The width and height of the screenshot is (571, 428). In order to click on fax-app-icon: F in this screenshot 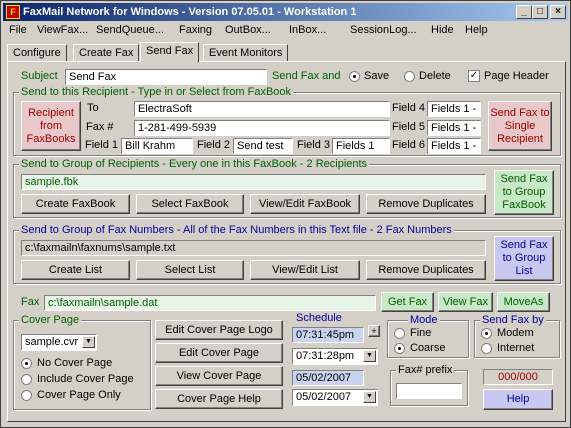, I will do `click(13, 12)`.